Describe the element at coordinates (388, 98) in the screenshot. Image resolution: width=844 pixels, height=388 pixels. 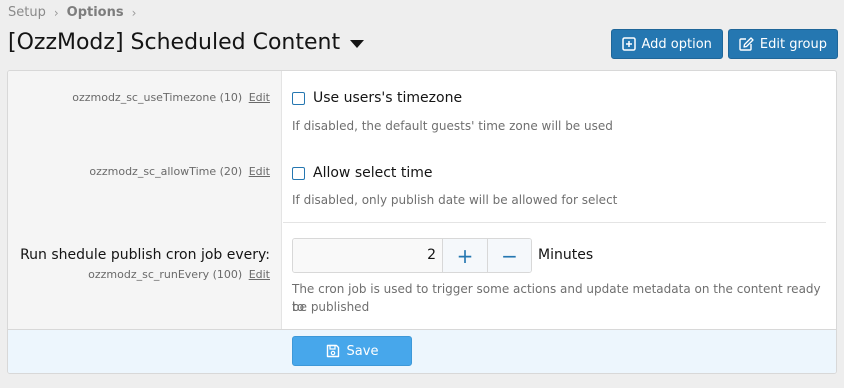
I see `use-timezone-label: Use users's timezone` at that location.